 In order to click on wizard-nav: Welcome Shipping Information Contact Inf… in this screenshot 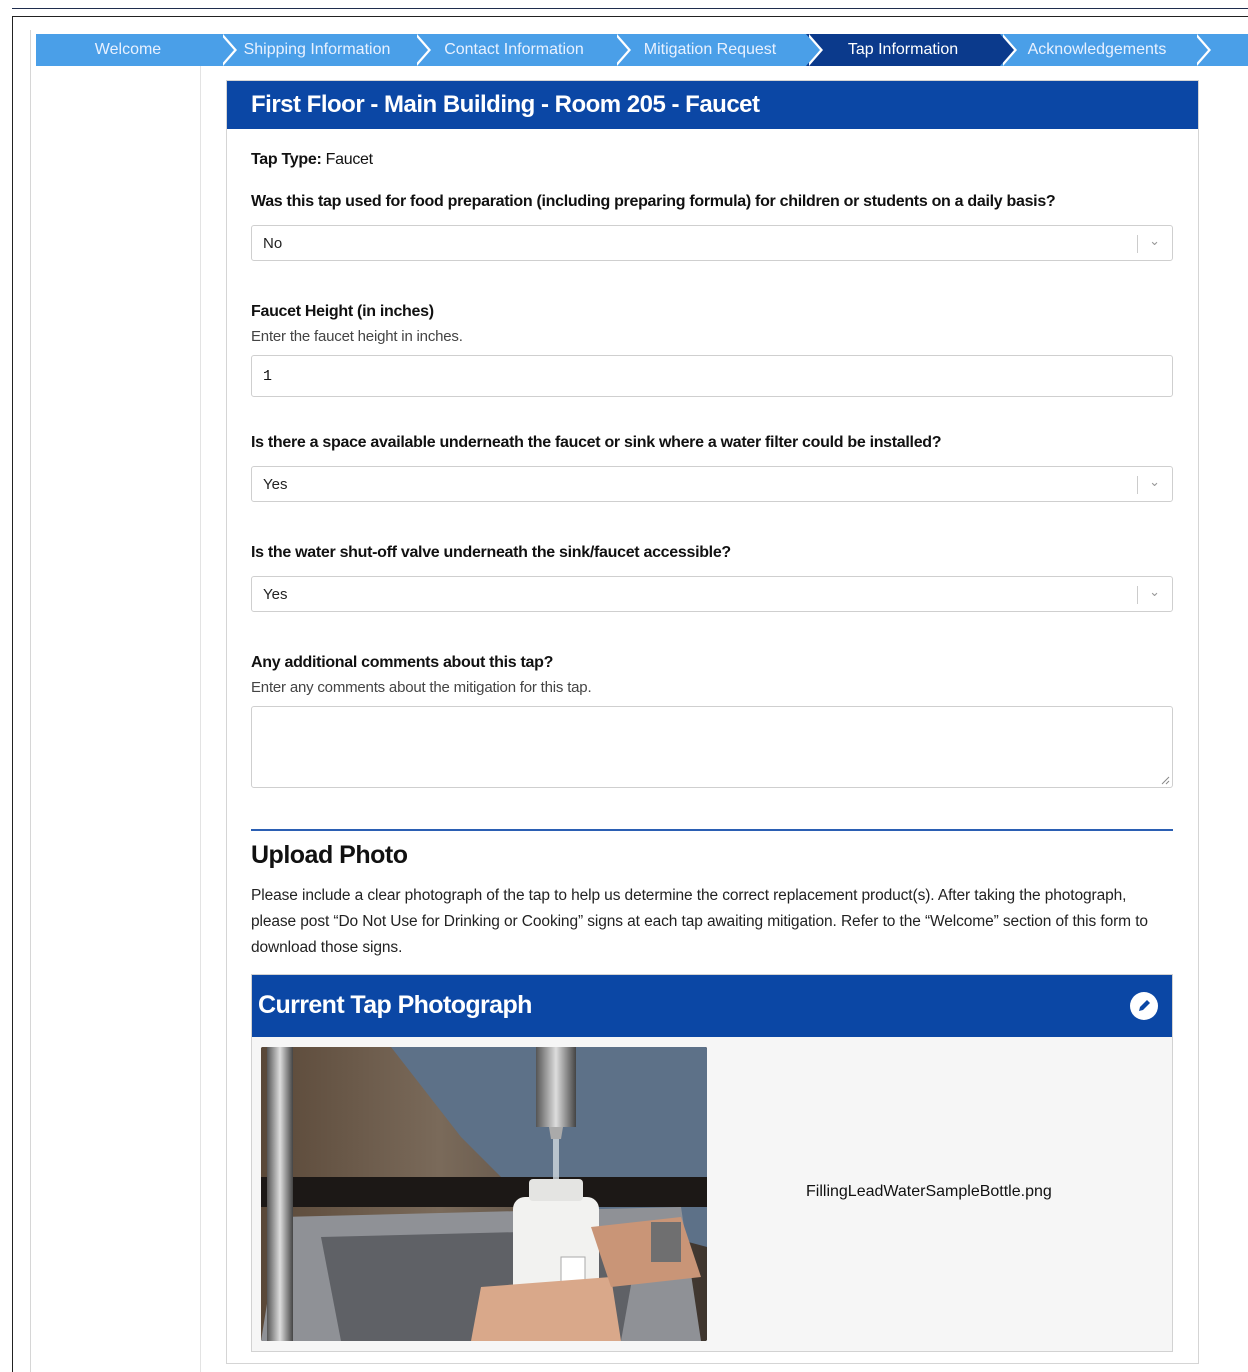, I will do `click(642, 50)`.